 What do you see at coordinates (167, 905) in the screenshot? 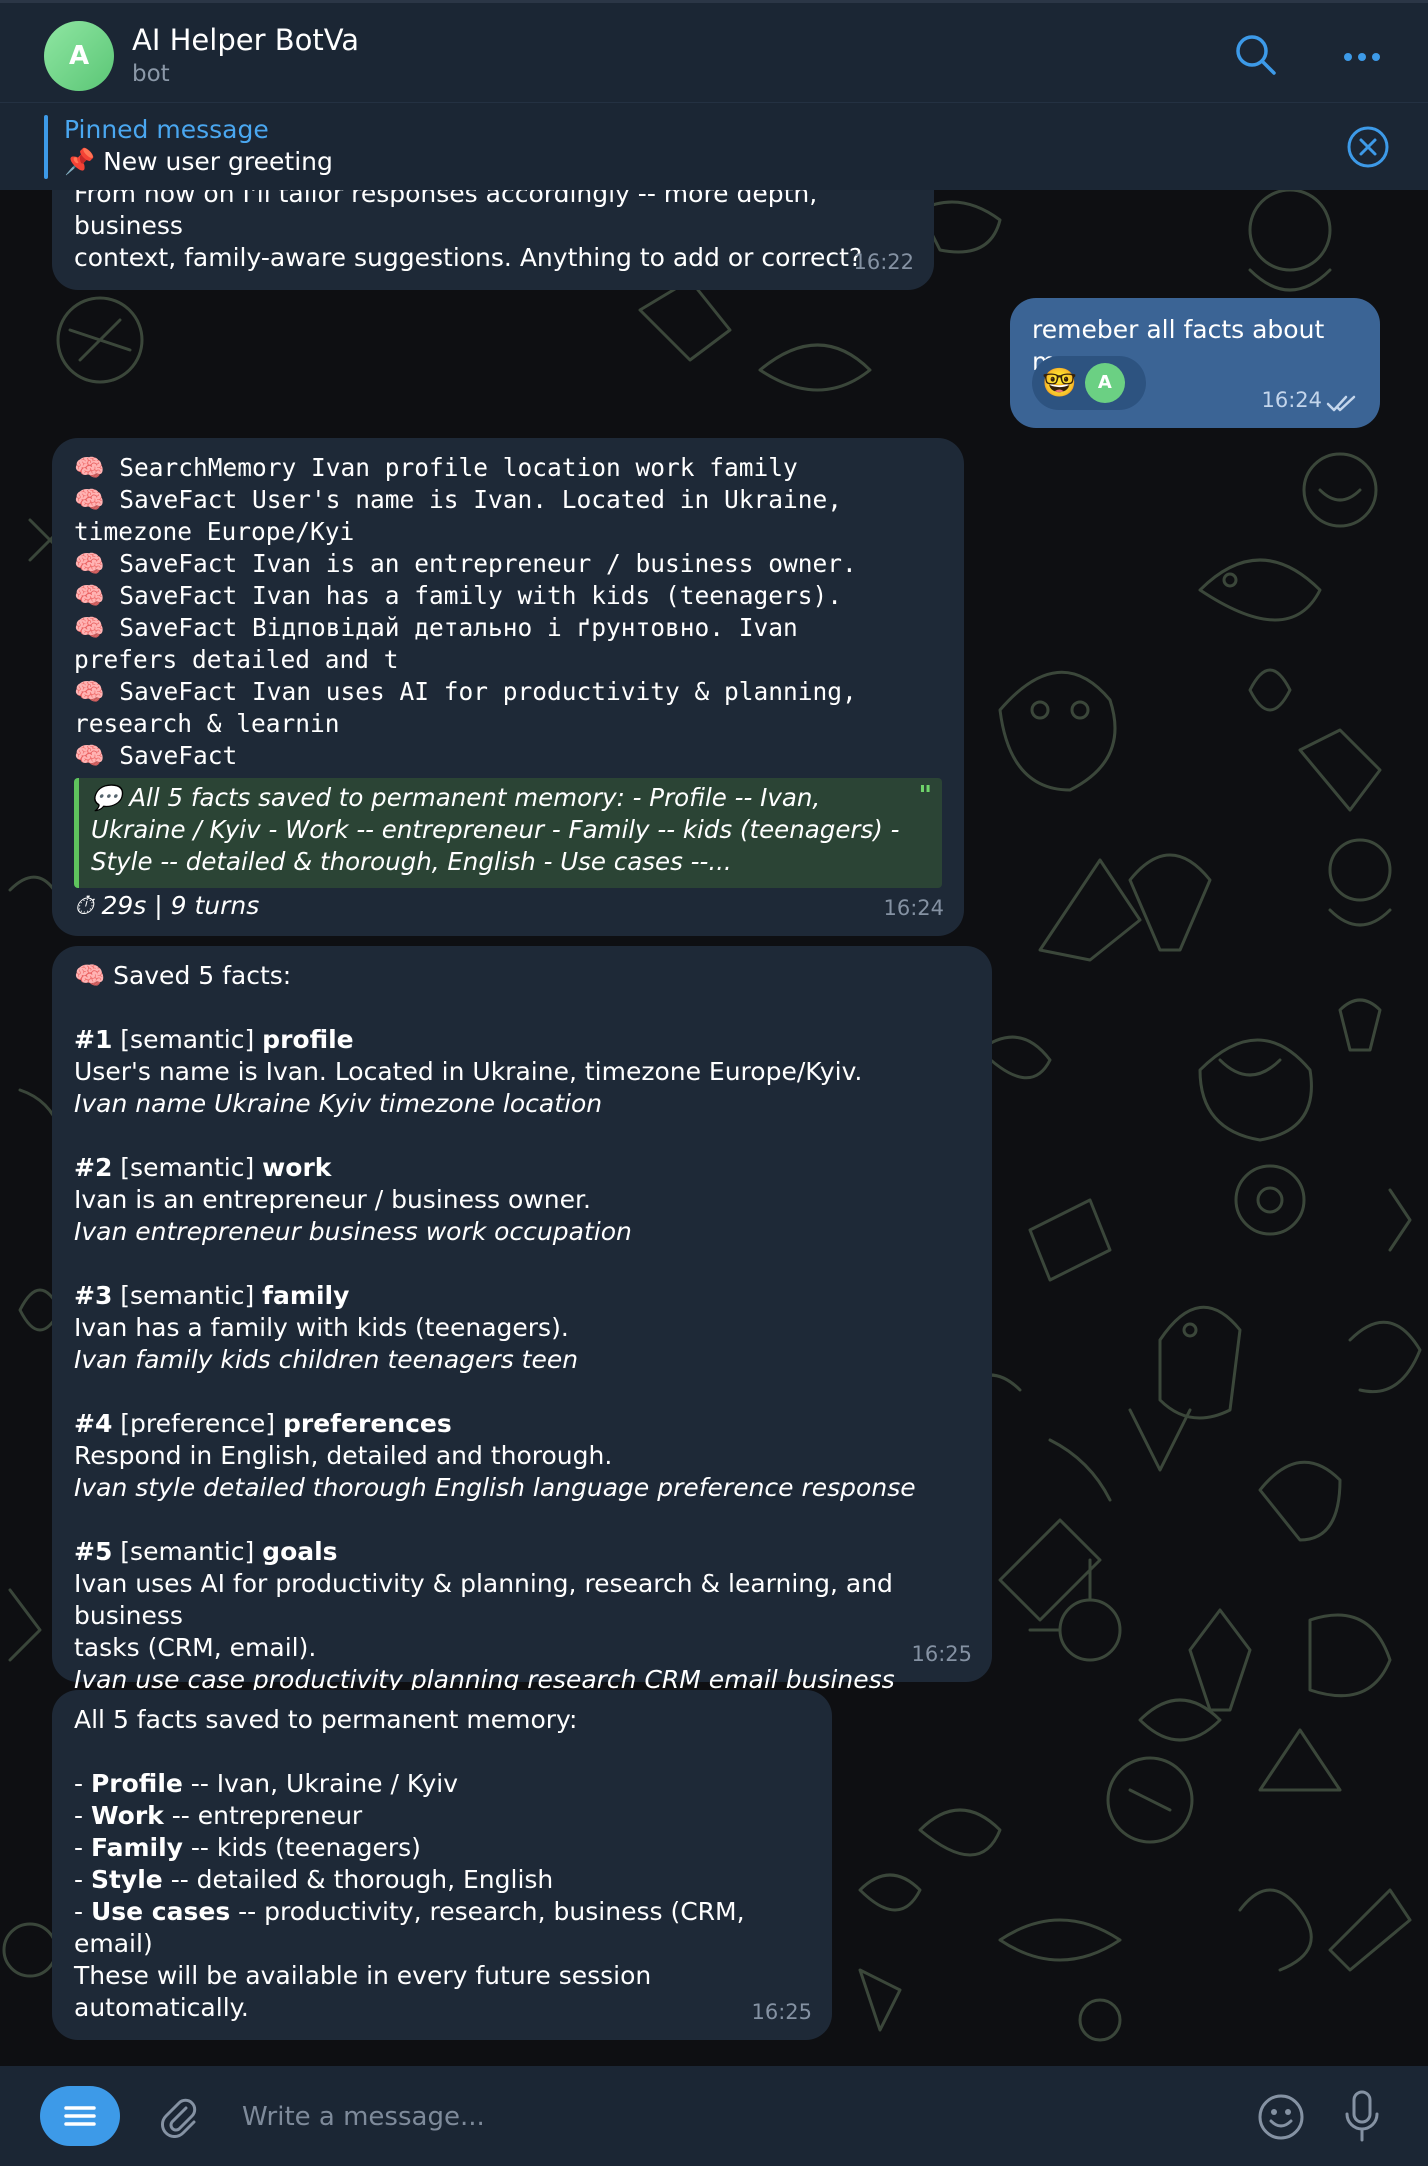
I see `run-stats: ⏱ 29s | 9 turns` at bounding box center [167, 905].